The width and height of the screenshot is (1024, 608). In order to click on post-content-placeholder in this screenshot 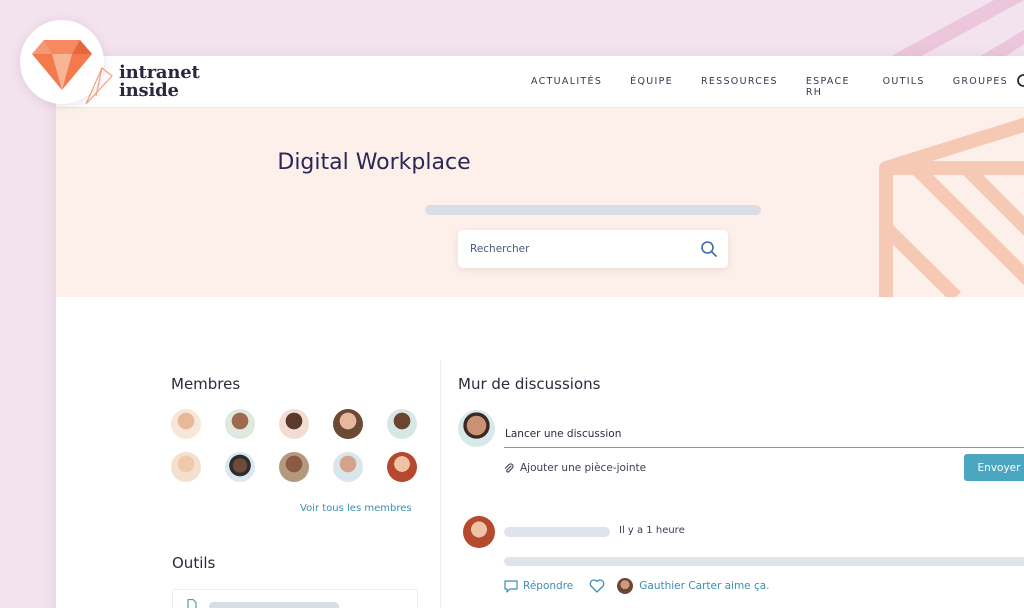, I will do `click(764, 561)`.